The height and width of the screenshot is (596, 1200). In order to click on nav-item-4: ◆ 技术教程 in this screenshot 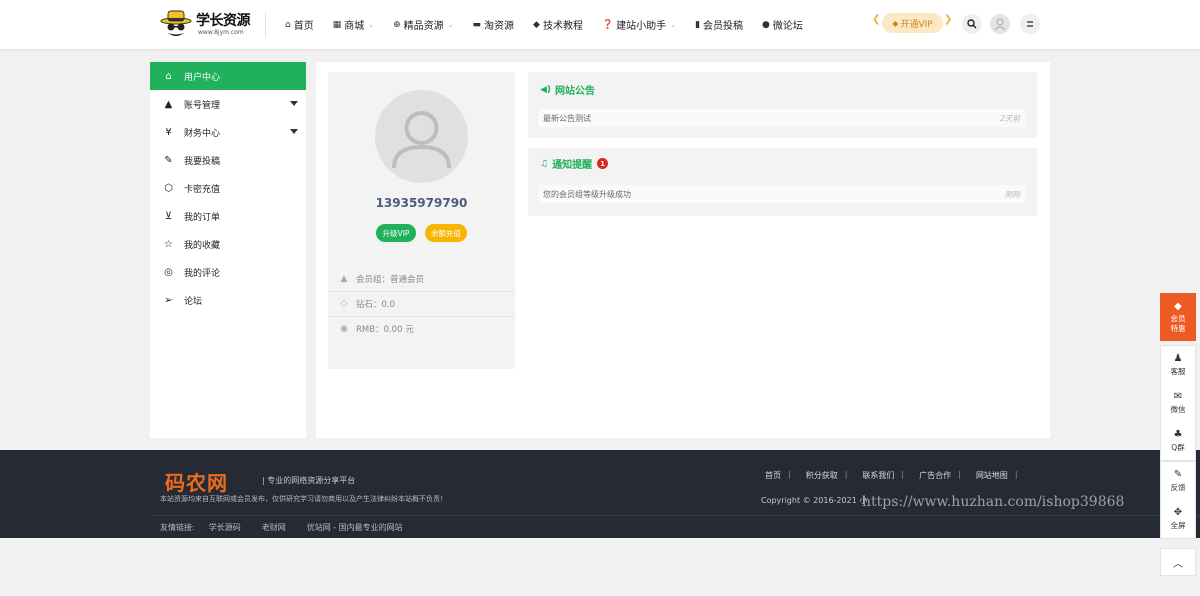, I will do `click(558, 25)`.